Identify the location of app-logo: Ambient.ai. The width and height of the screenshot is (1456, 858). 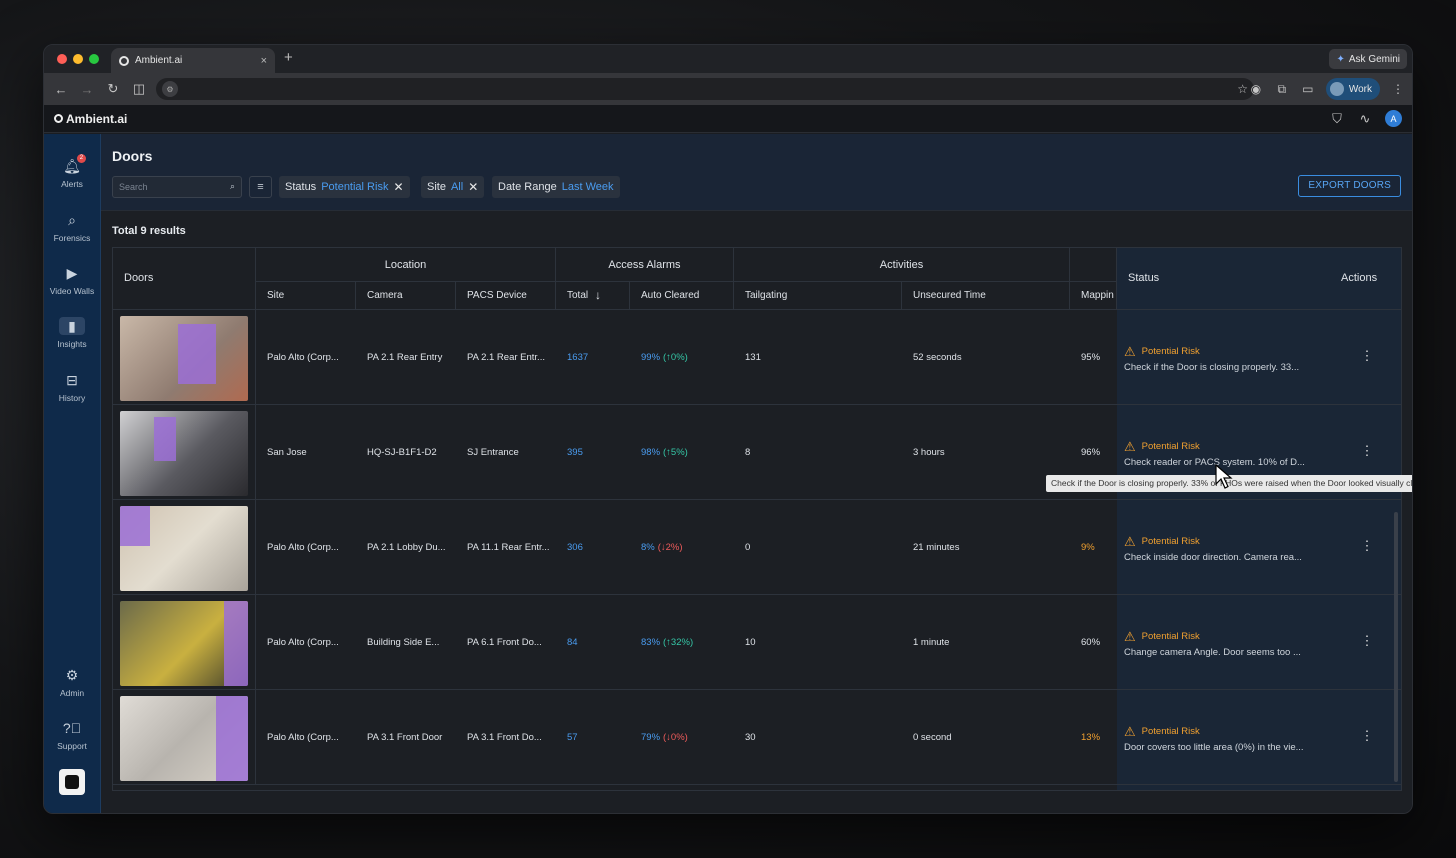
(90, 119).